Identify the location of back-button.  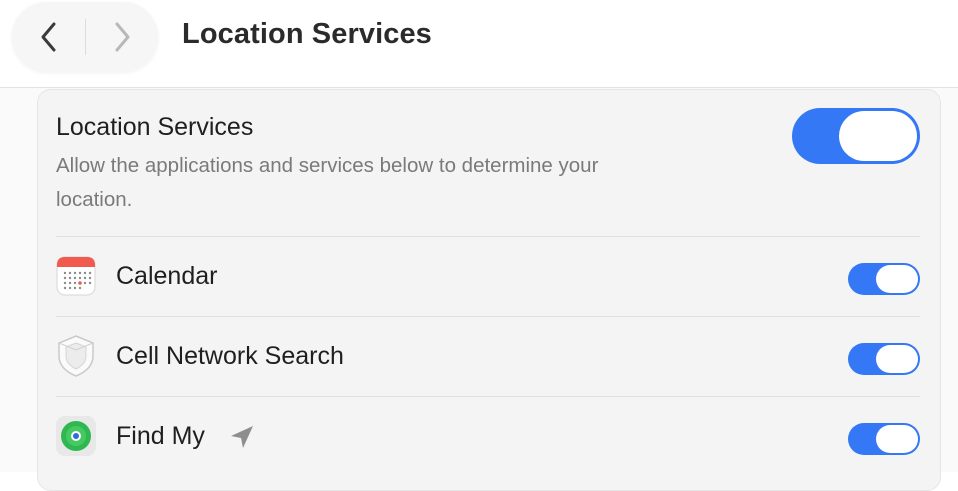
(48, 37).